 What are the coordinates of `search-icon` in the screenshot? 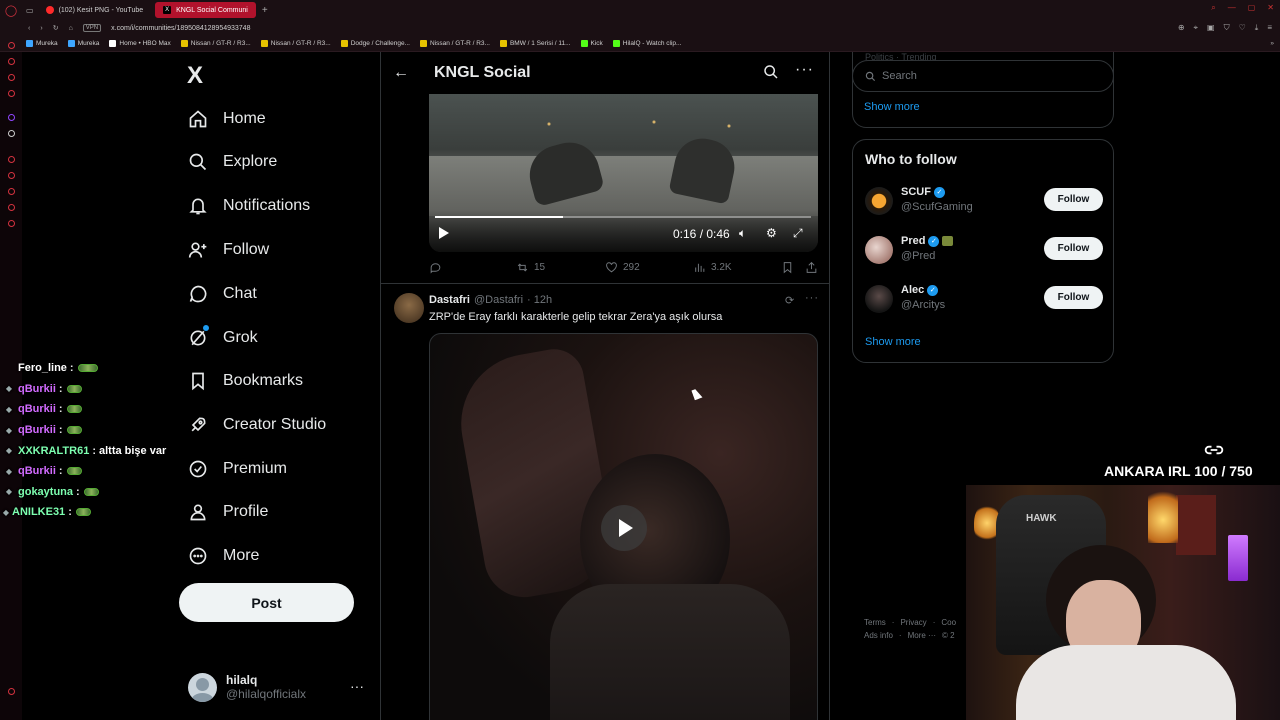 It's located at (771, 74).